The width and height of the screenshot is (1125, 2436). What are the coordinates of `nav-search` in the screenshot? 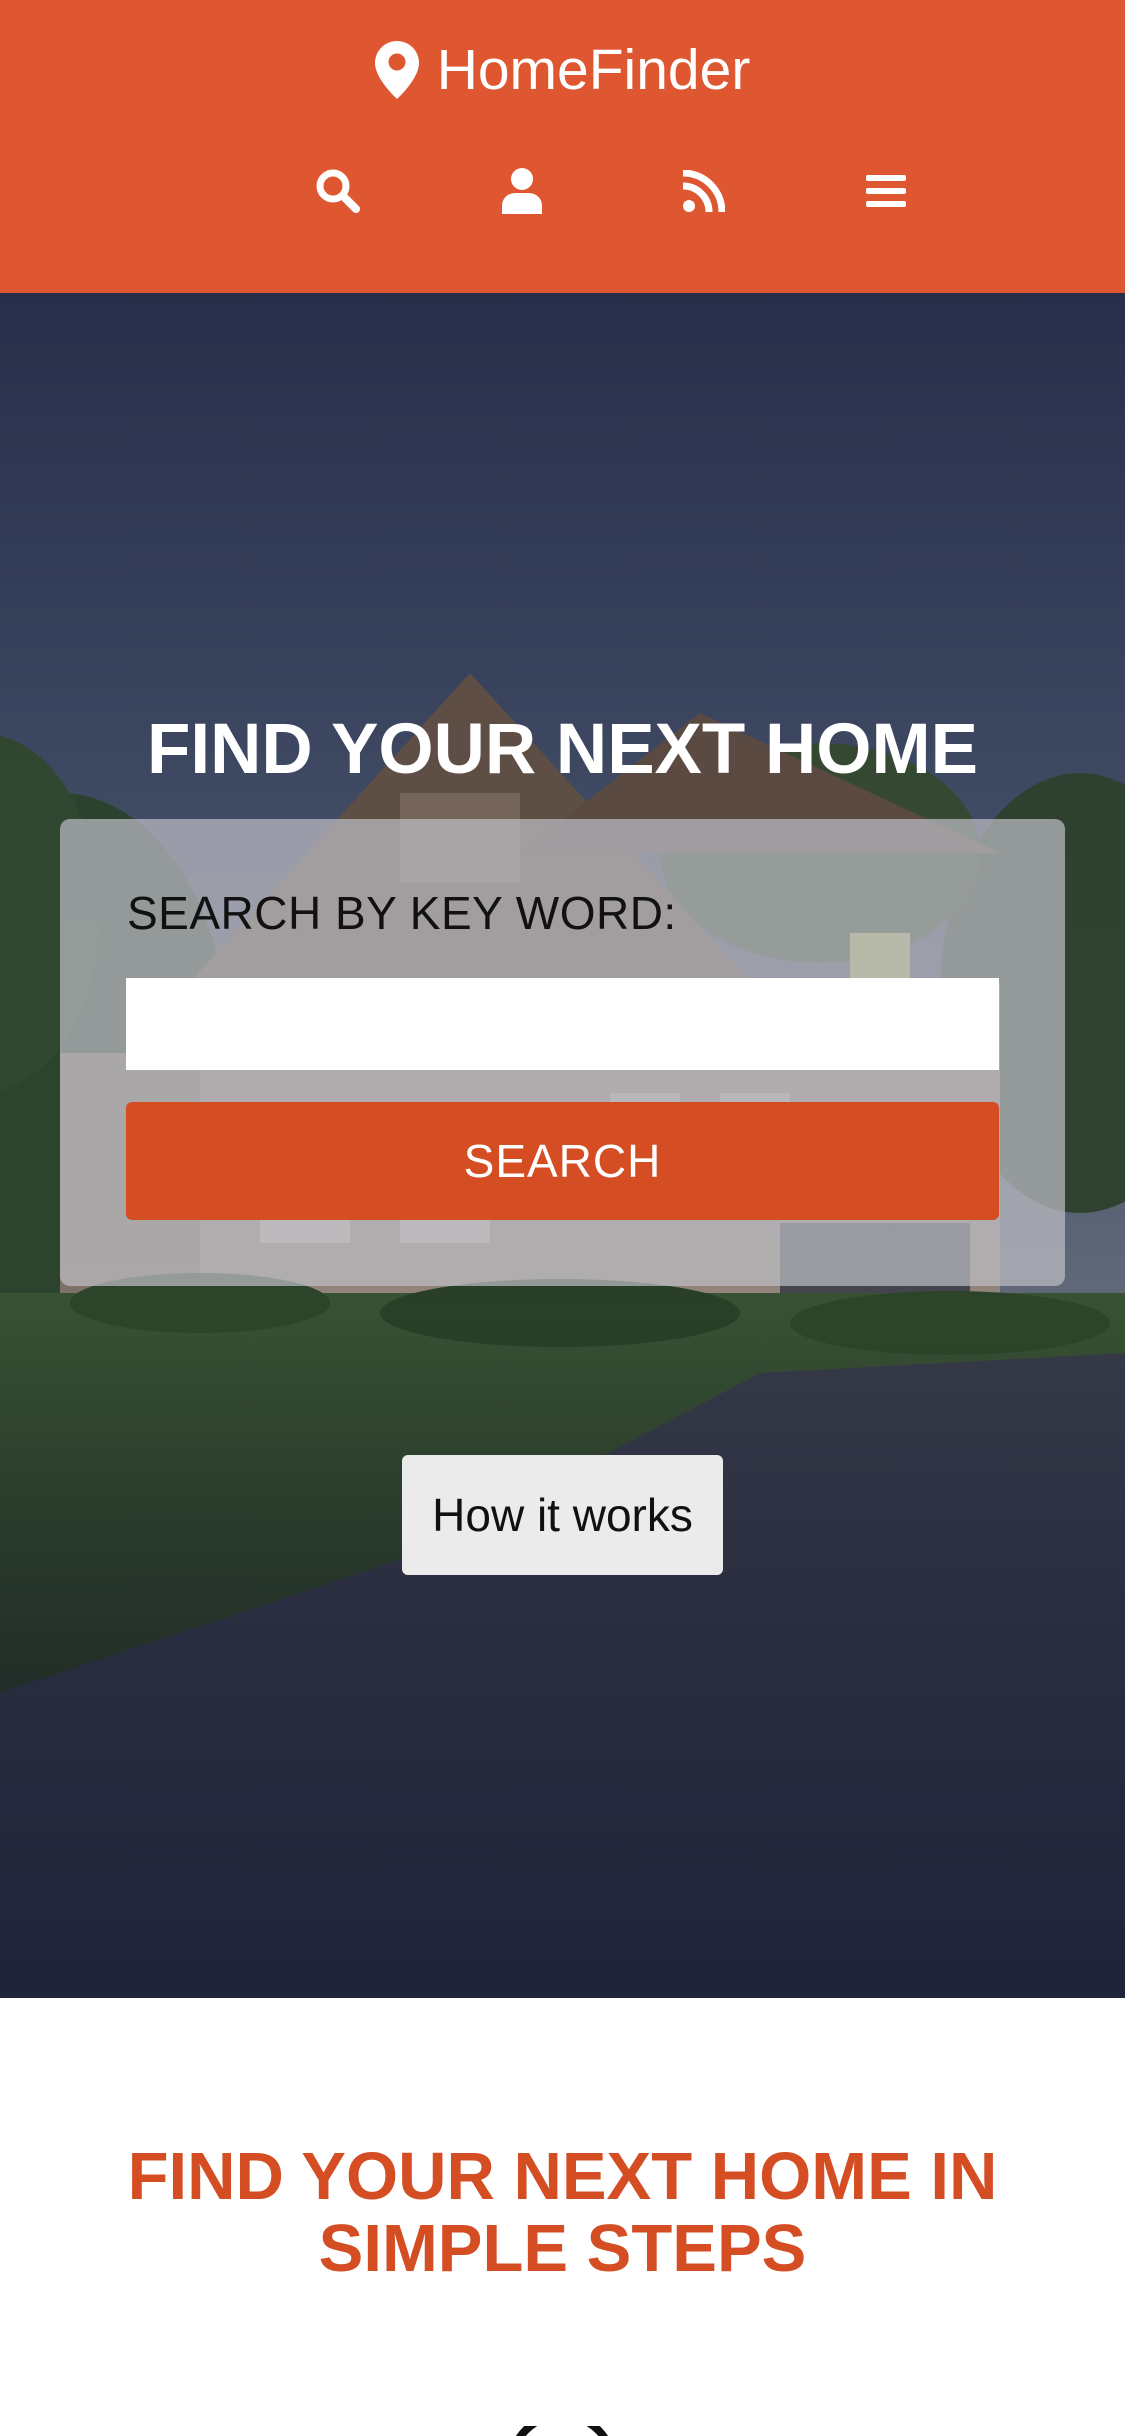 It's located at (338, 191).